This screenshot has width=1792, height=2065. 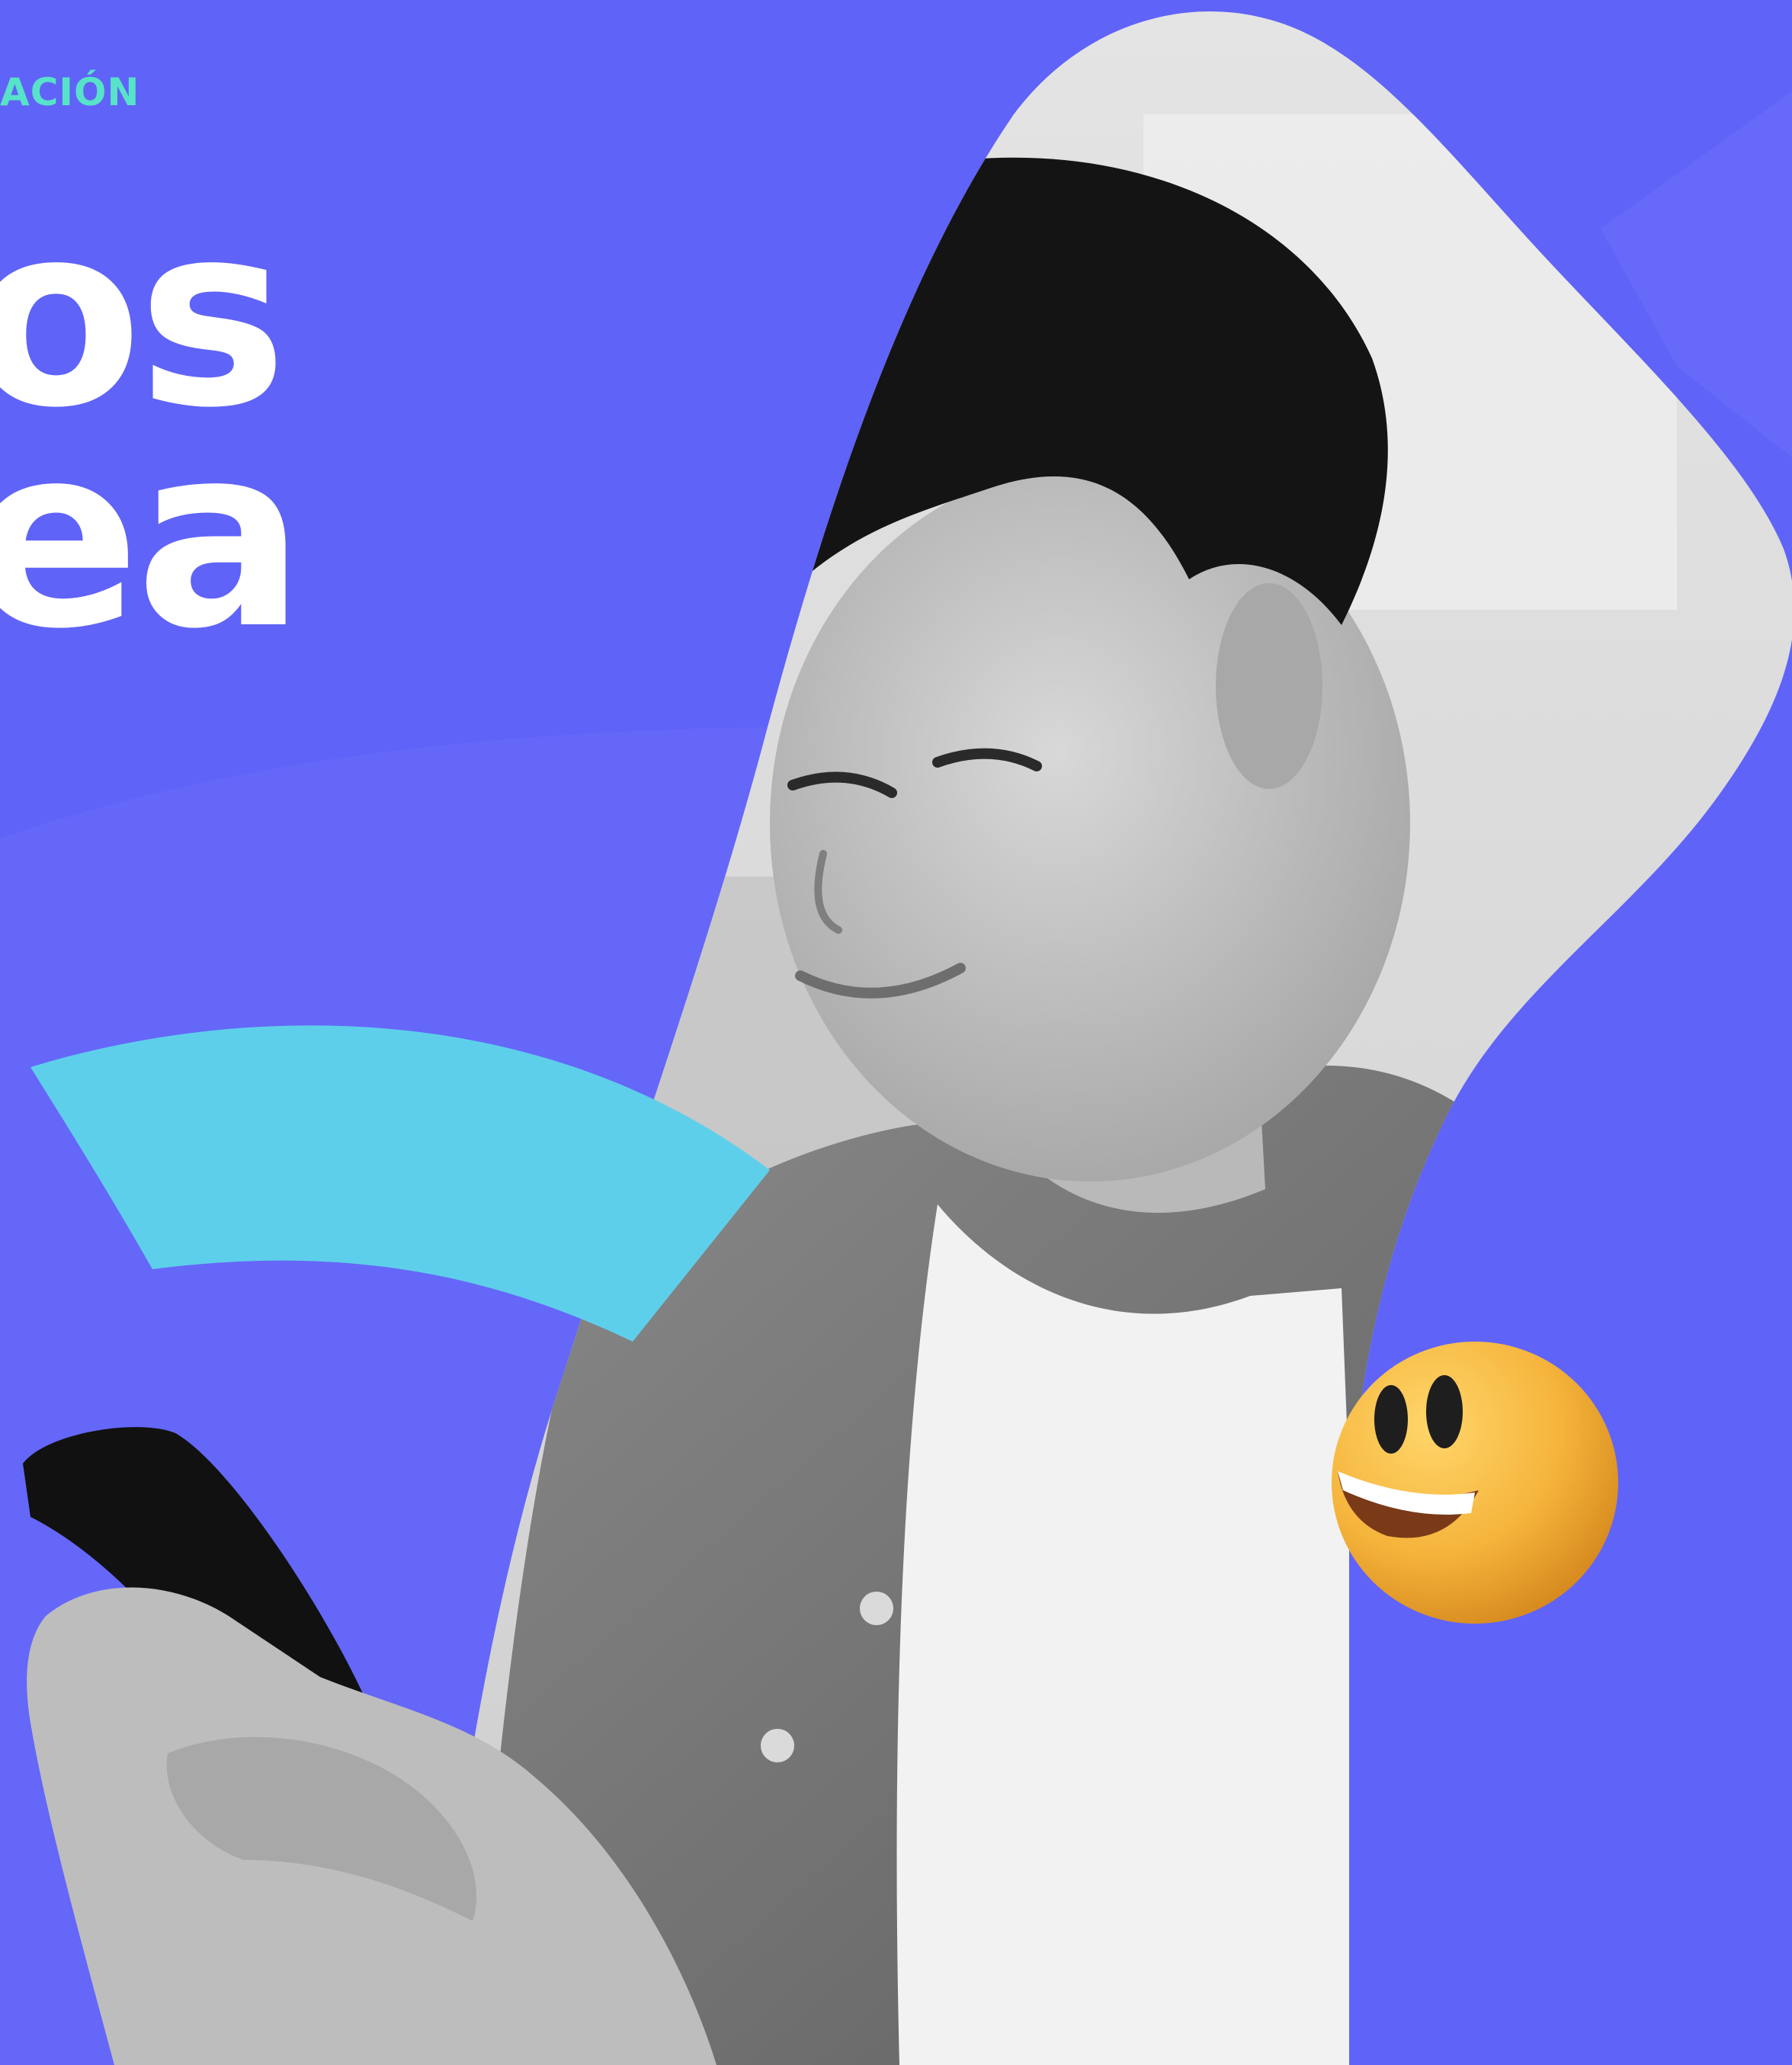 I want to click on headline-line-1: os, so click(x=143, y=316).